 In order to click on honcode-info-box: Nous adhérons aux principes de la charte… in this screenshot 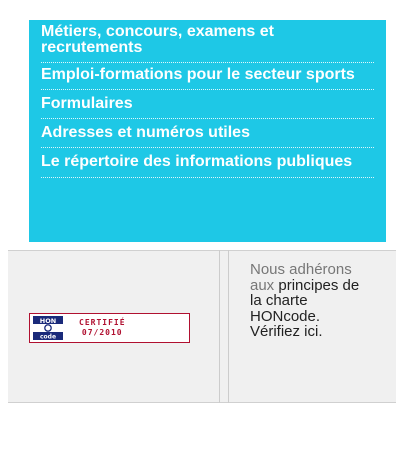, I will do `click(312, 326)`.